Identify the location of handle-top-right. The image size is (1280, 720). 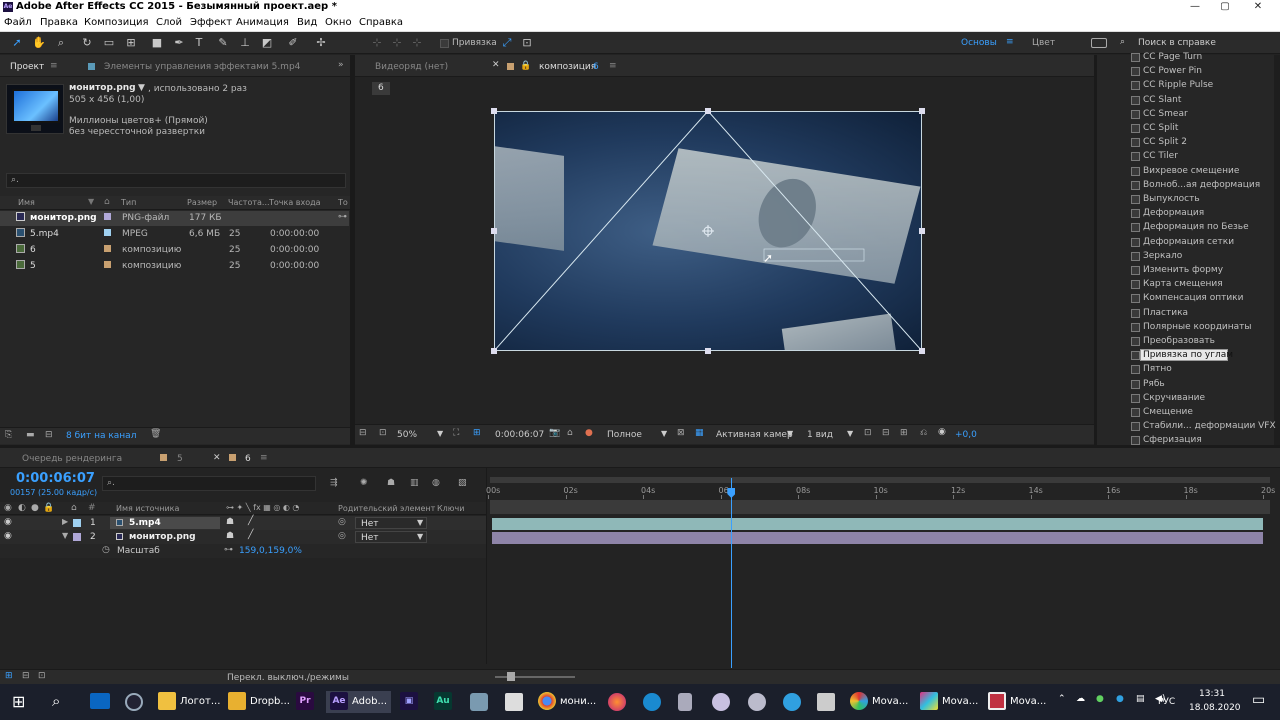
(922, 111).